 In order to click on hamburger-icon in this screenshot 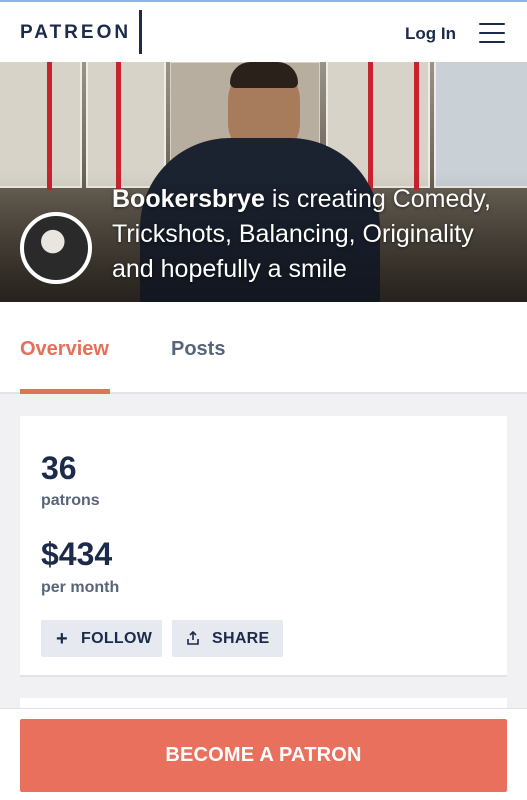, I will do `click(492, 33)`.